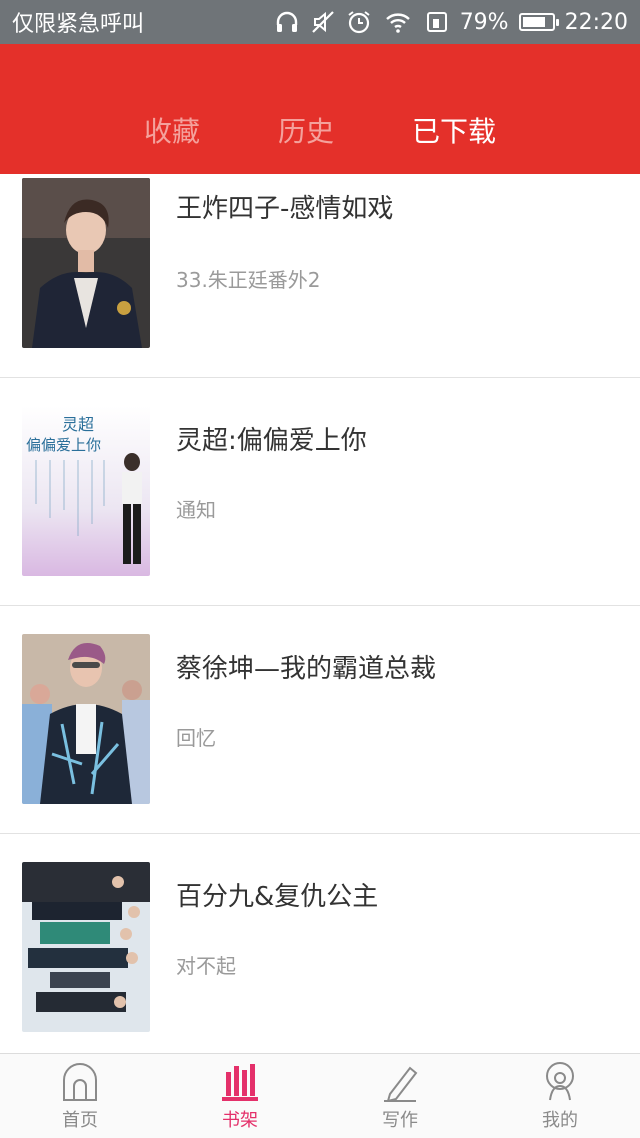 The width and height of the screenshot is (640, 1138). Describe the element at coordinates (401, 1084) in the screenshot. I see `pencil-icon` at that location.